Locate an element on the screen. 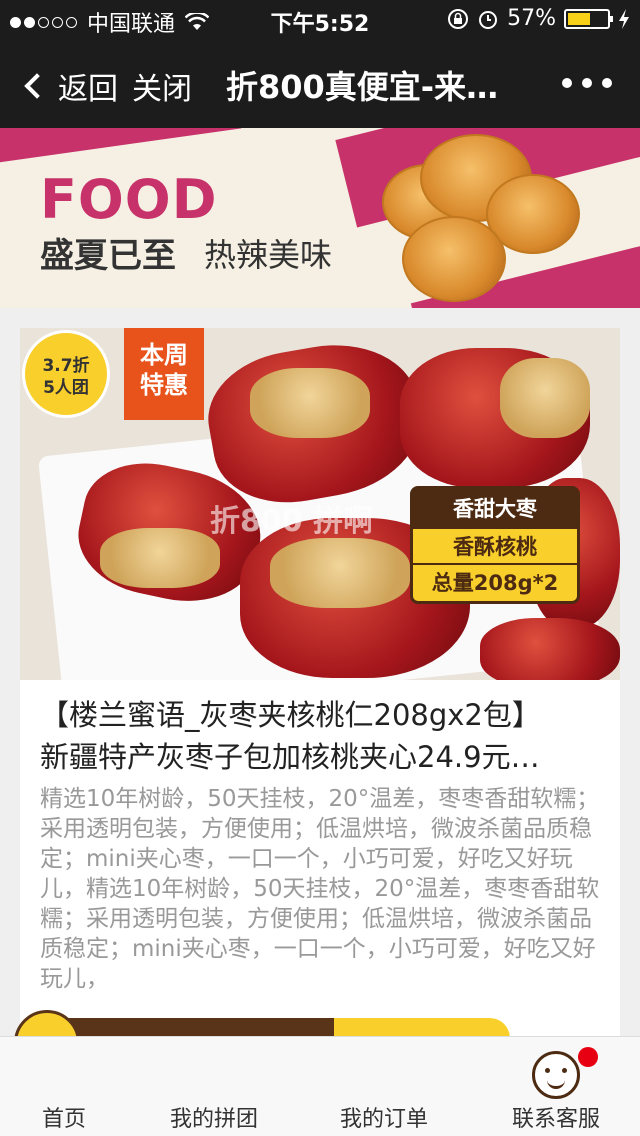 This screenshot has width=640, height=1136. feature-label: 香酥核桃 is located at coordinates (495, 547).